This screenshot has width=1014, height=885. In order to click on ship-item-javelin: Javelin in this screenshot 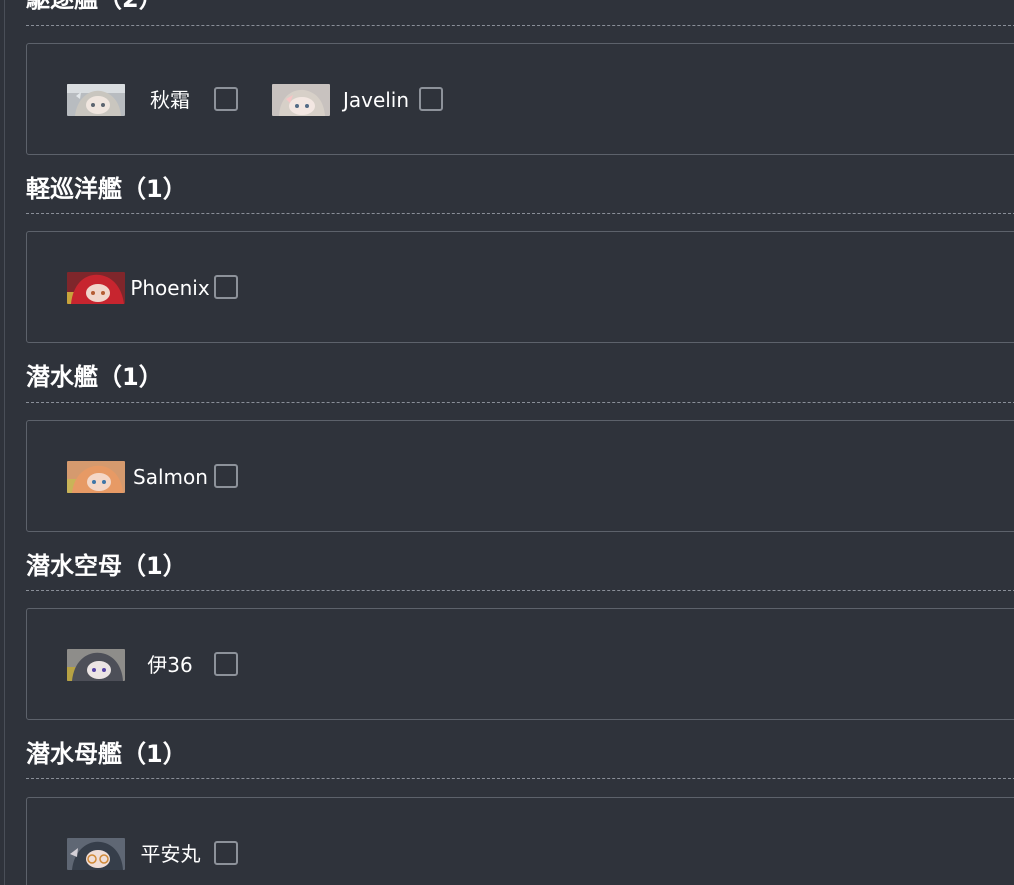, I will do `click(359, 100)`.